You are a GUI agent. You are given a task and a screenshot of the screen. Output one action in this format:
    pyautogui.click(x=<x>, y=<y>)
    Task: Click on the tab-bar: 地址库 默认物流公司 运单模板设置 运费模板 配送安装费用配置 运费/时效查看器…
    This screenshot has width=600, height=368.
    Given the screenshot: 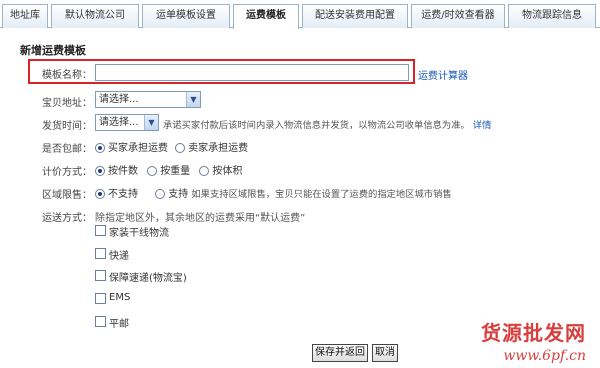 What is the action you would take?
    pyautogui.click(x=300, y=14)
    